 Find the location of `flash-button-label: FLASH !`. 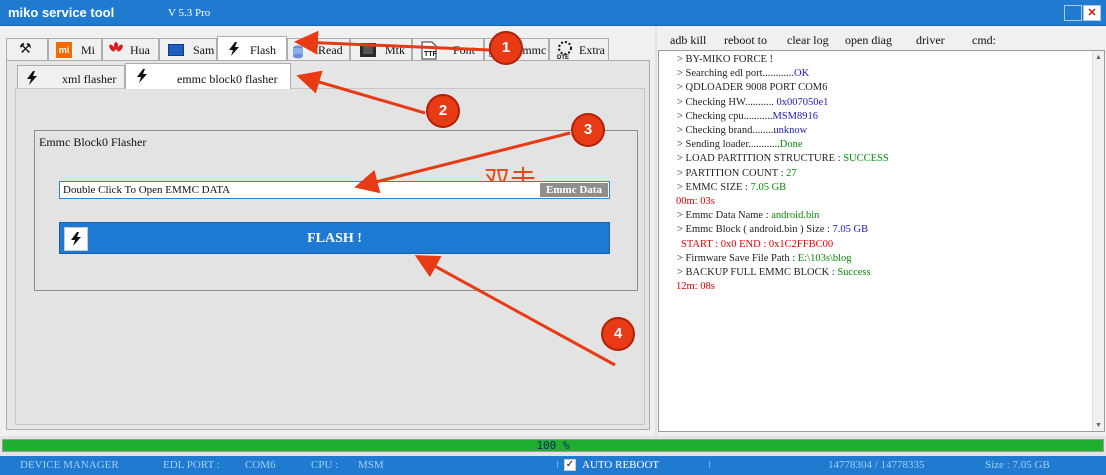

flash-button-label: FLASH ! is located at coordinates (334, 238).